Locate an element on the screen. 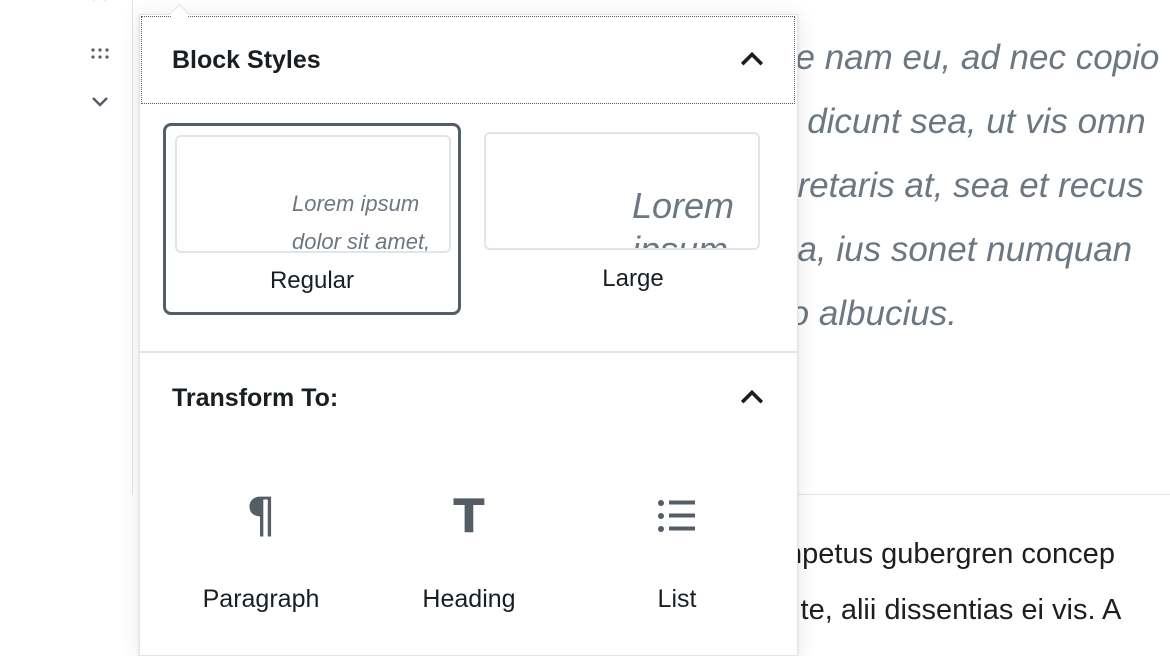  style-label: Large is located at coordinates (633, 278).